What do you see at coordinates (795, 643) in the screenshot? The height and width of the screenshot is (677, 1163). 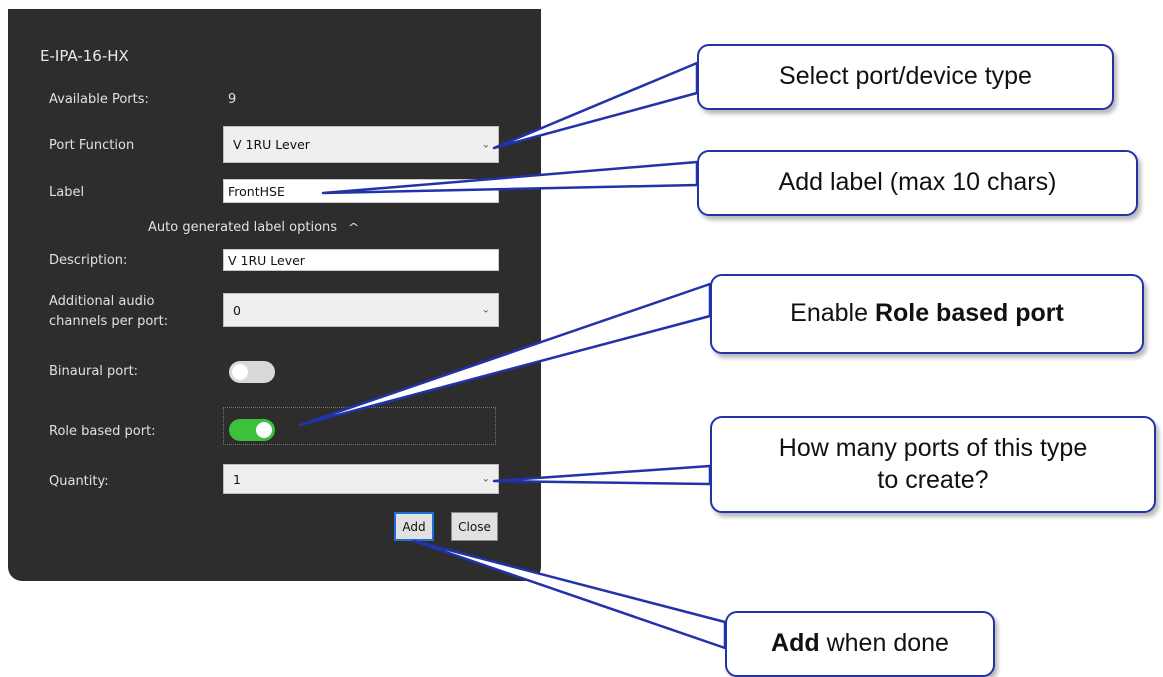 I see `callout-add-done-bold: Add` at bounding box center [795, 643].